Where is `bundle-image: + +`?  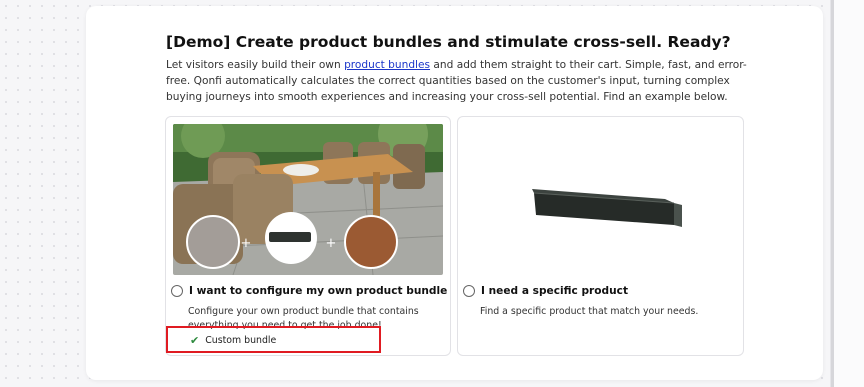 bundle-image: + + is located at coordinates (308, 199).